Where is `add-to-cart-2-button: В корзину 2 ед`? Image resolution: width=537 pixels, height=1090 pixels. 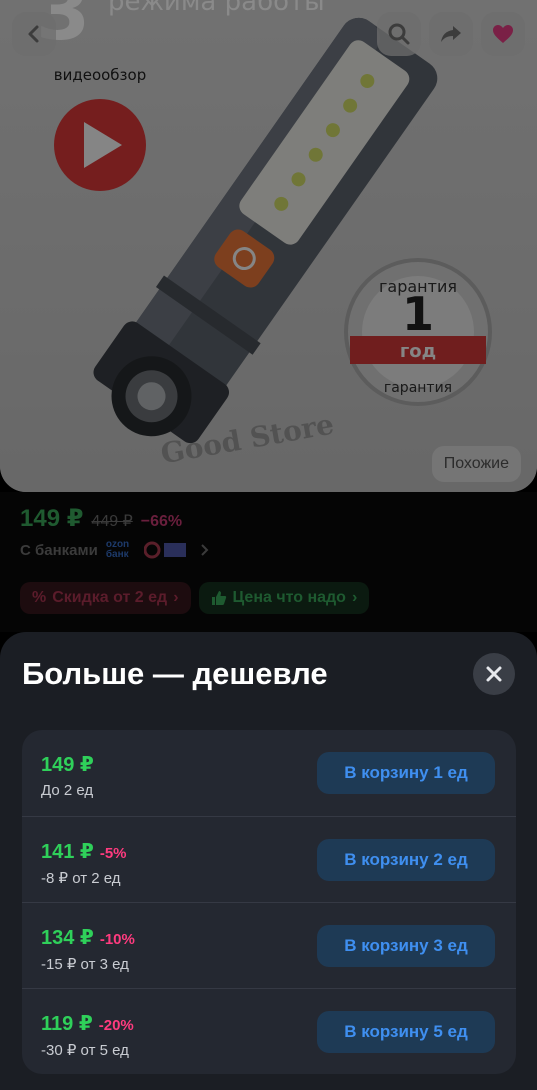 add-to-cart-2-button: В корзину 2 ед is located at coordinates (406, 860).